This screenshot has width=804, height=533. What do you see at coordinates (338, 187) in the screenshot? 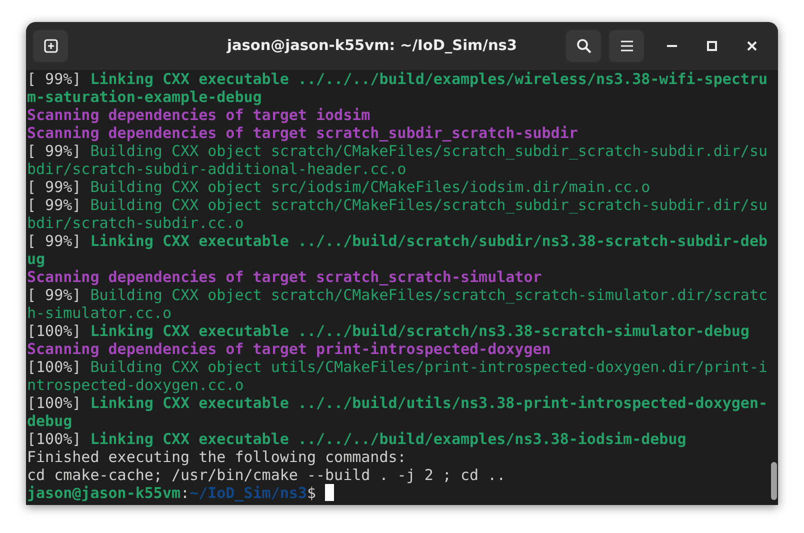
I see `terminal-line: [ 99%] Building CXX object src/iodsim/CMakeFiles/iodsim.dir/main.cc.o` at bounding box center [338, 187].